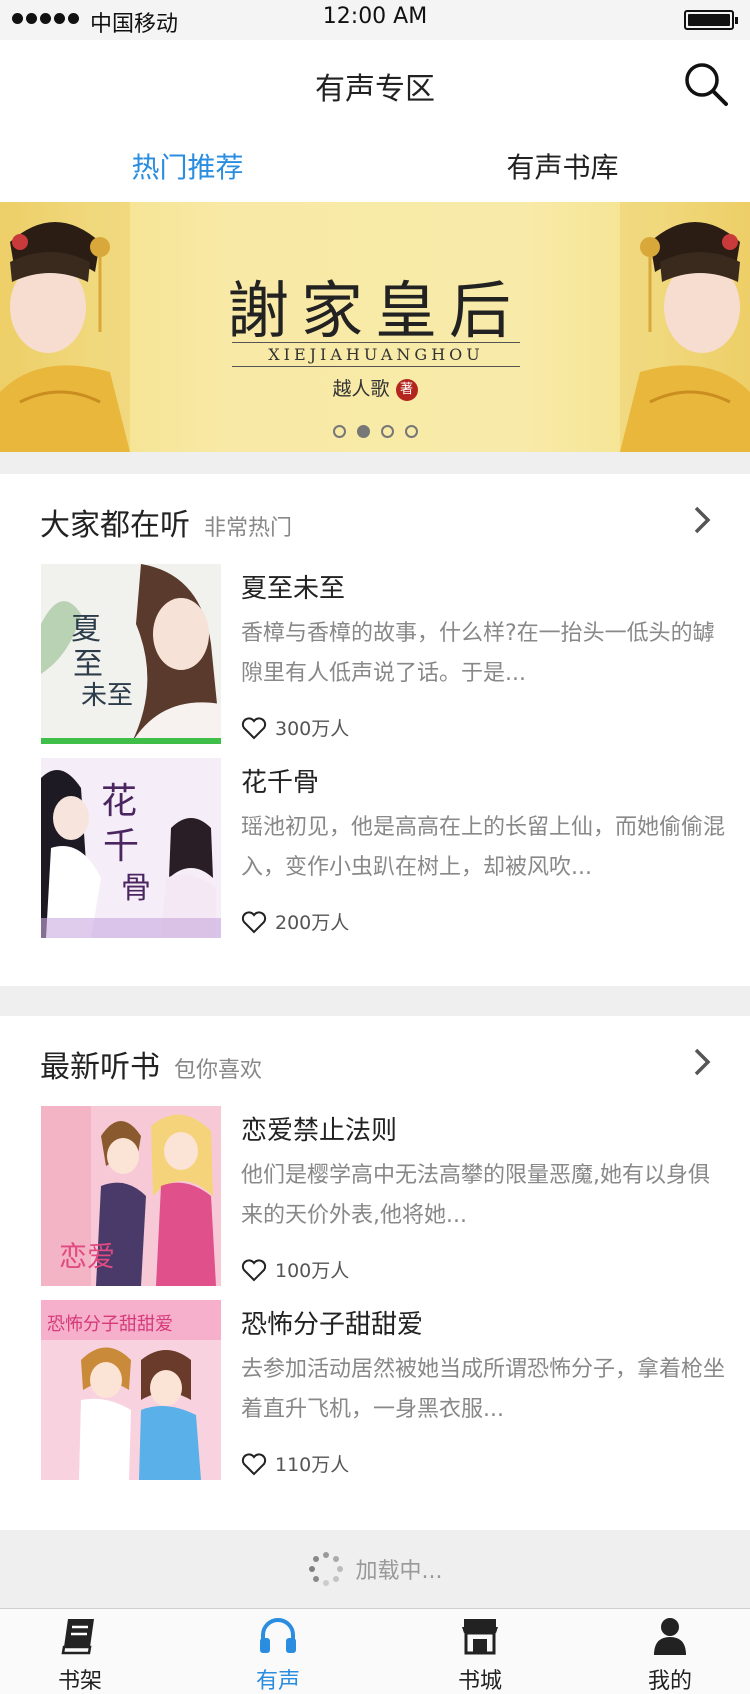 Image resolution: width=750 pixels, height=1694 pixels. Describe the element at coordinates (277, 1681) in the screenshot. I see `nav-label: 有声` at that location.